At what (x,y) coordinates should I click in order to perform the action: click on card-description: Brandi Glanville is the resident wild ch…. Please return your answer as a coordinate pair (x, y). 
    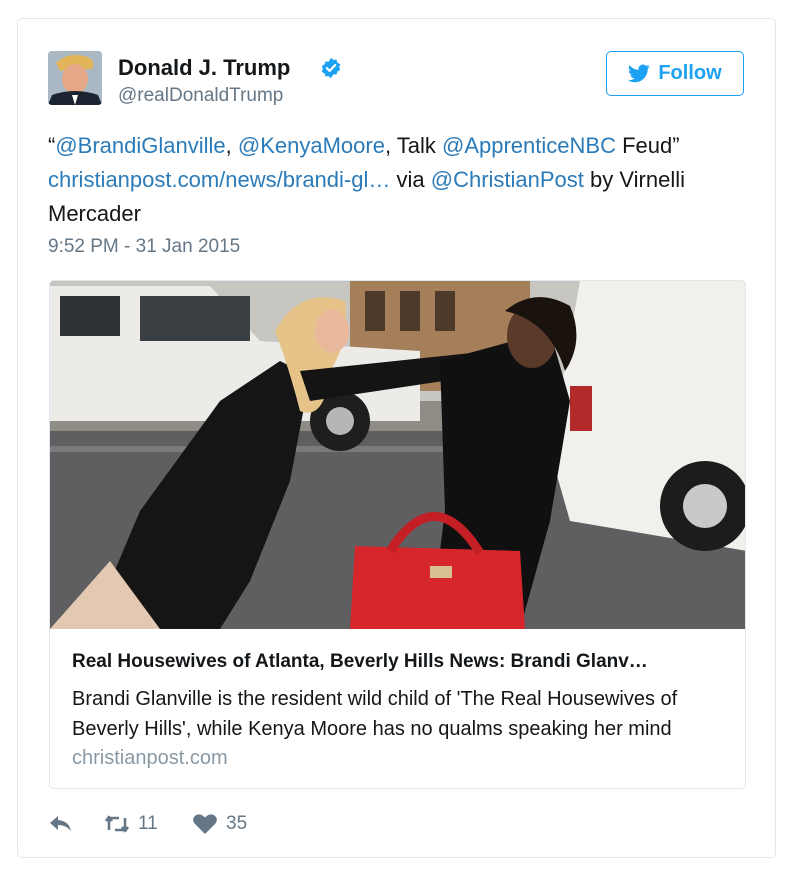
    Looking at the image, I should click on (375, 714).